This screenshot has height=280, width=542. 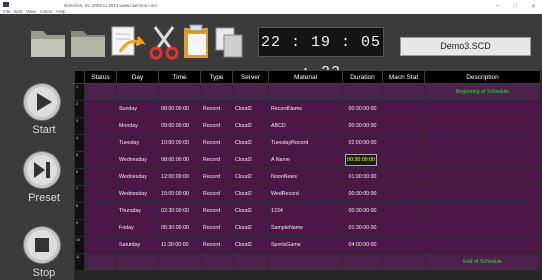 I want to click on header-duration: Duration, so click(x=362, y=77).